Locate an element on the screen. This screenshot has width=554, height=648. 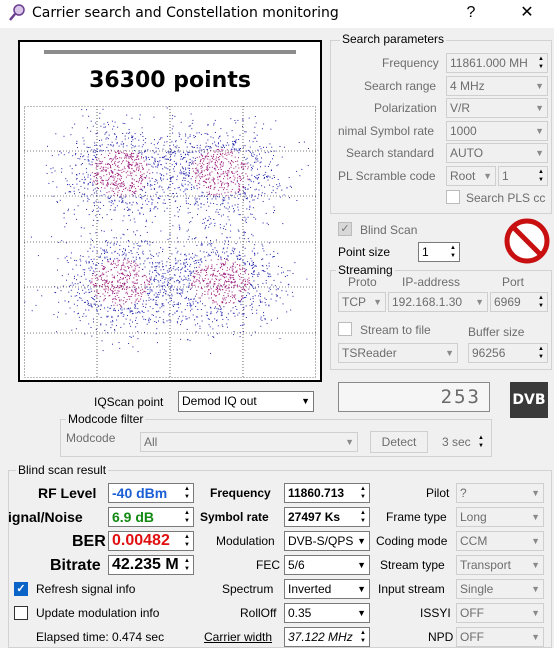
fec-select: 5/6 ▼ is located at coordinates (327, 565).